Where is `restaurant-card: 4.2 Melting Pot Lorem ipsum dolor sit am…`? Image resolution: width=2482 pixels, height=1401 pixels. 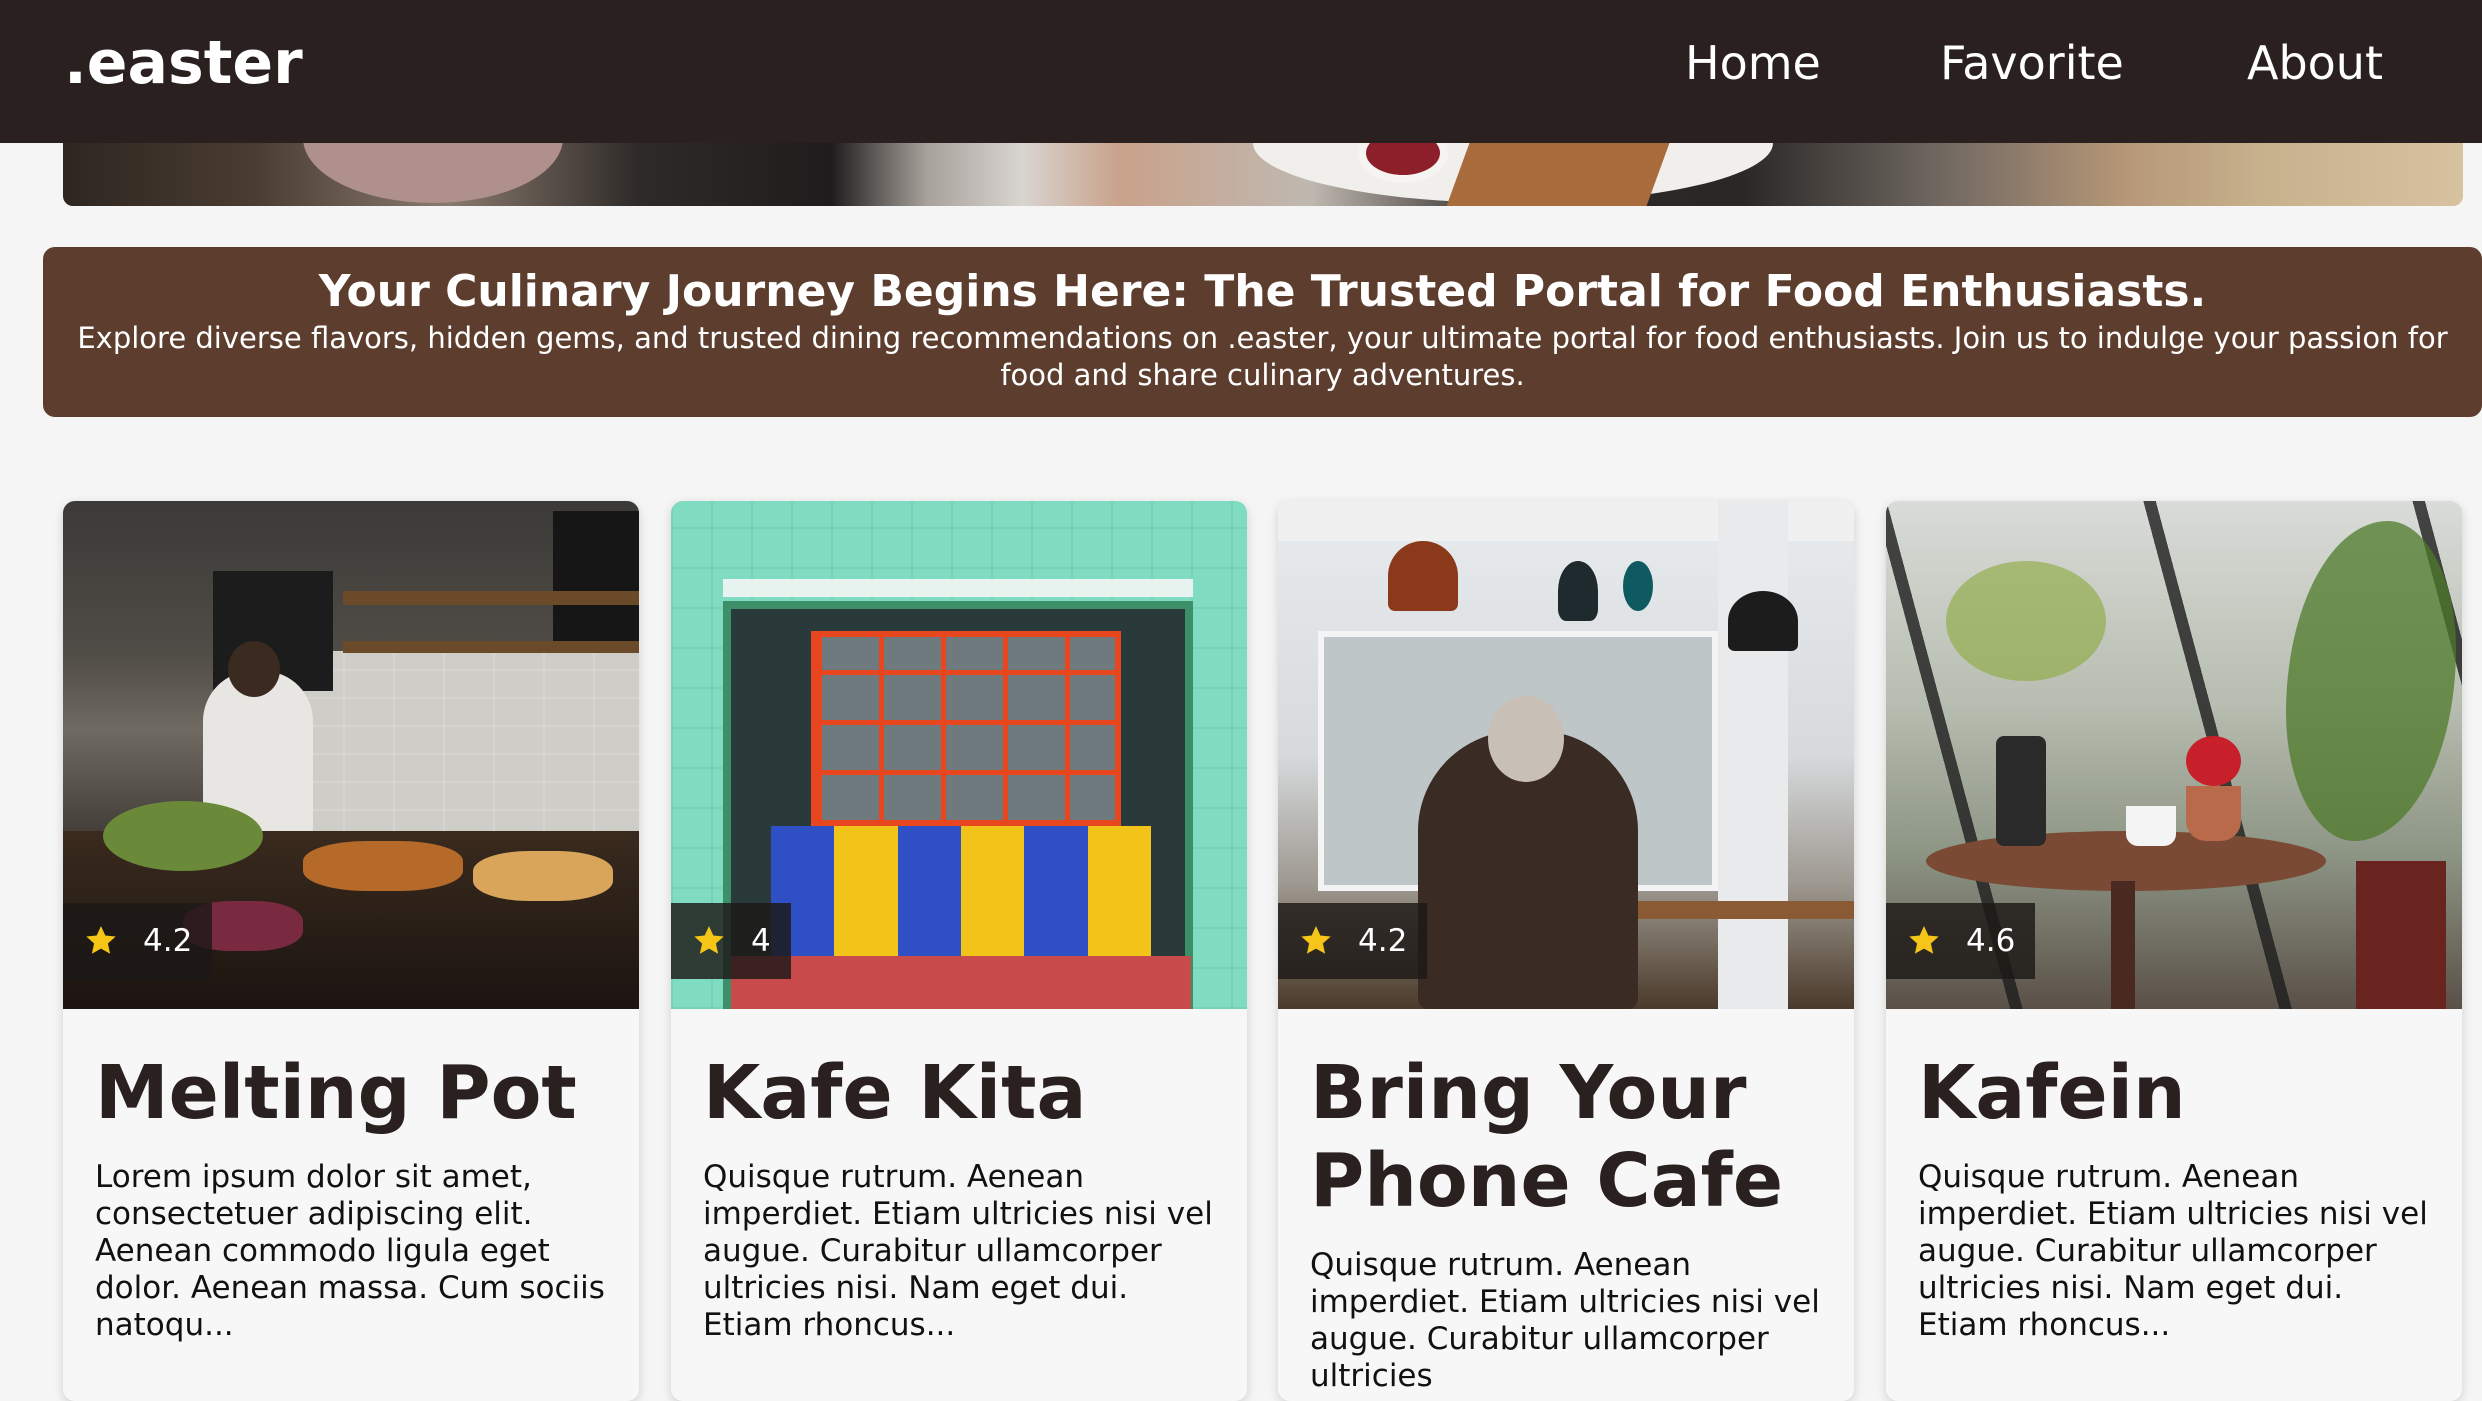 restaurant-card: 4.2 Melting Pot Lorem ipsum dolor sit am… is located at coordinates (351, 951).